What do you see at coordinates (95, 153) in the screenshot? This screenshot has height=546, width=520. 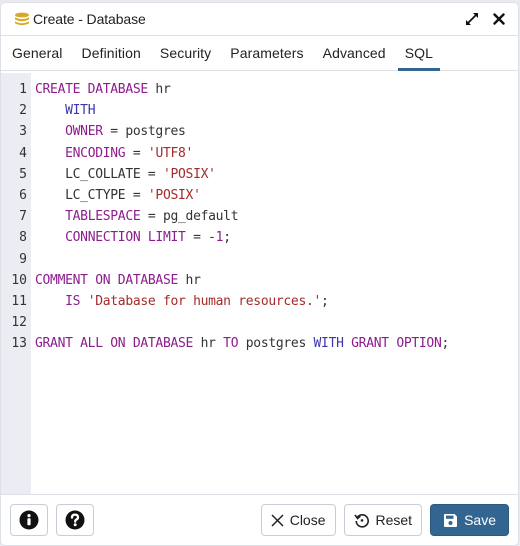 I see `keyword-token: ENCODING` at bounding box center [95, 153].